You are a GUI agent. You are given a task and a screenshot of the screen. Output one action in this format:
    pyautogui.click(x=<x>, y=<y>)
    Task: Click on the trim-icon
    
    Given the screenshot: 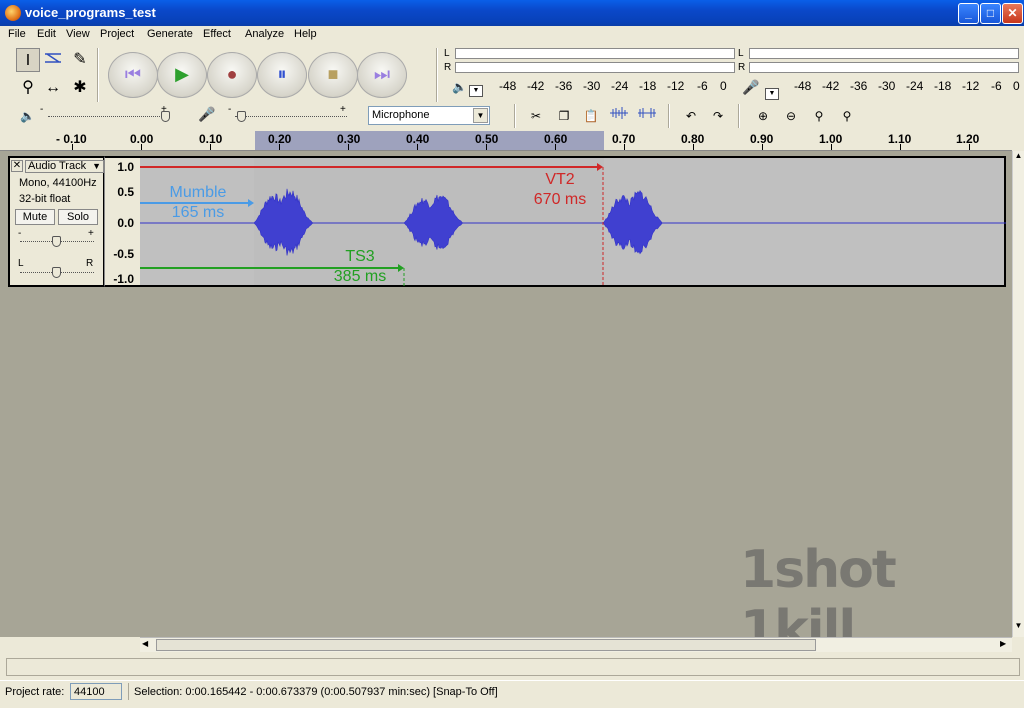 What is the action you would take?
    pyautogui.click(x=619, y=116)
    